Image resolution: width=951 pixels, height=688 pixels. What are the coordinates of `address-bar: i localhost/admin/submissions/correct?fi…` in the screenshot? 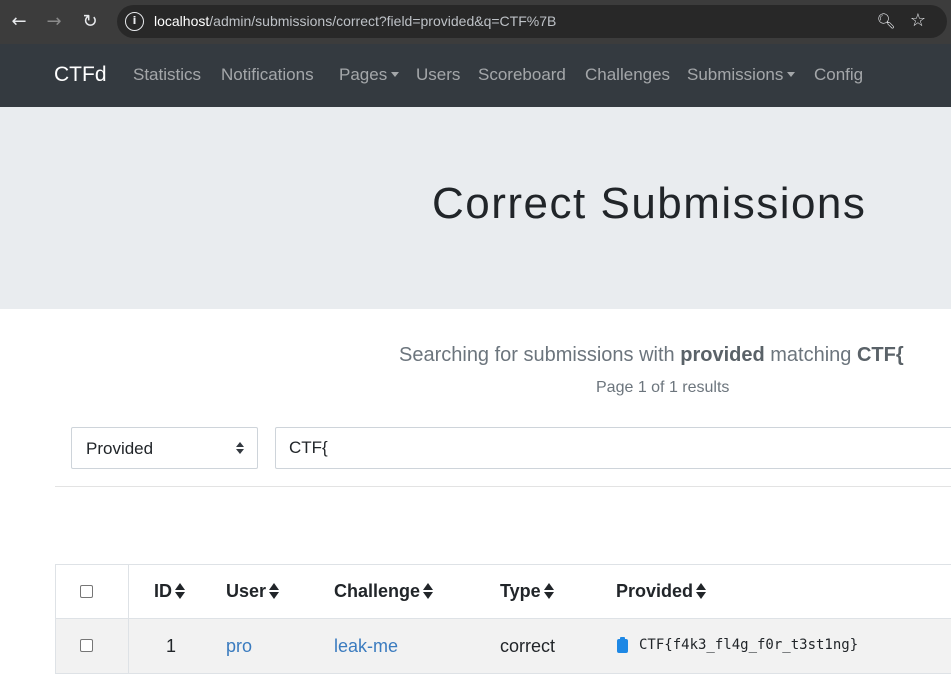 It's located at (532, 21).